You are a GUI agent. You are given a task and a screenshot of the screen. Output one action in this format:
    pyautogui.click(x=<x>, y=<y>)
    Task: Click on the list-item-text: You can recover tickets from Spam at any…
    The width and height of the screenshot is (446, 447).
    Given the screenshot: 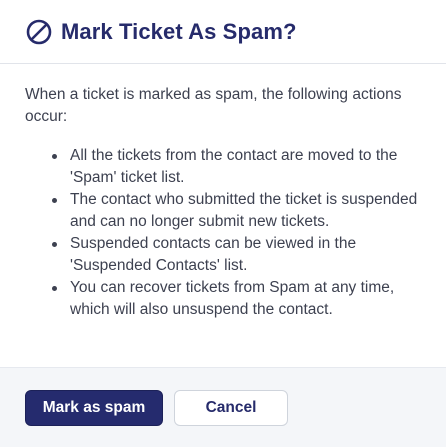 What is the action you would take?
    pyautogui.click(x=232, y=298)
    